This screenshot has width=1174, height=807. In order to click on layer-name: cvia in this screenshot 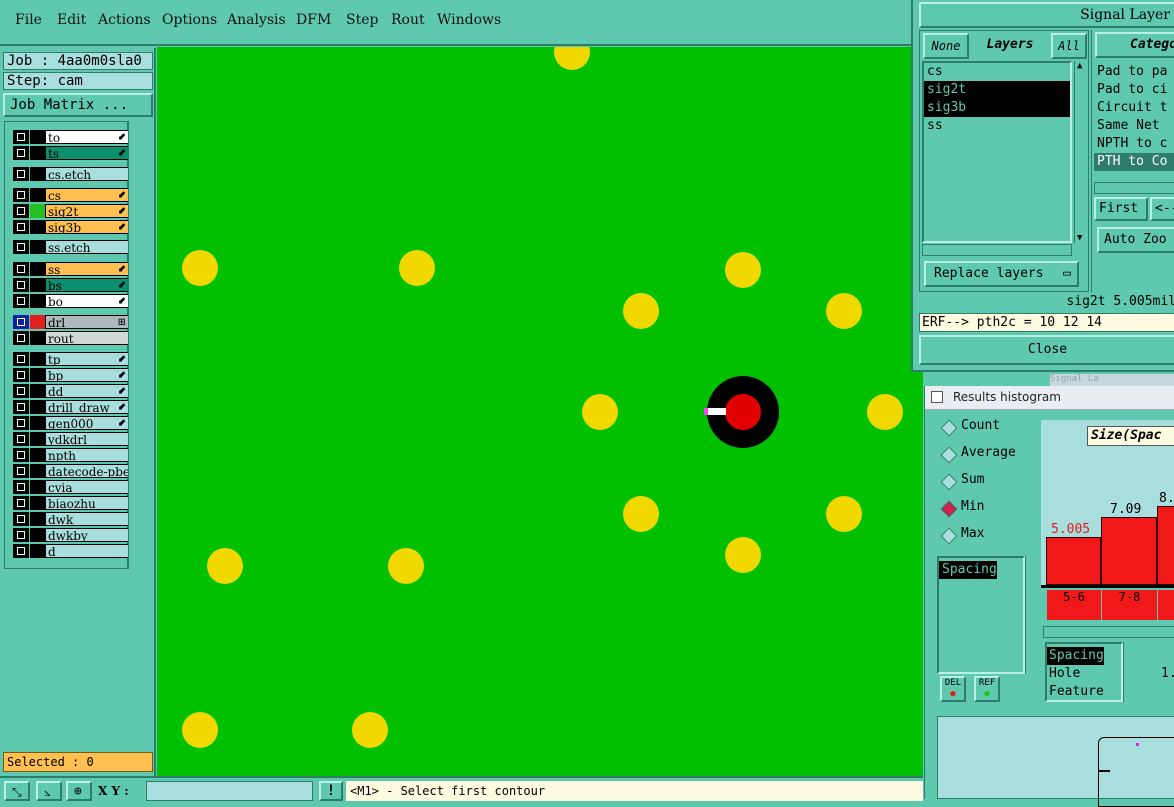, I will do `click(87, 487)`.